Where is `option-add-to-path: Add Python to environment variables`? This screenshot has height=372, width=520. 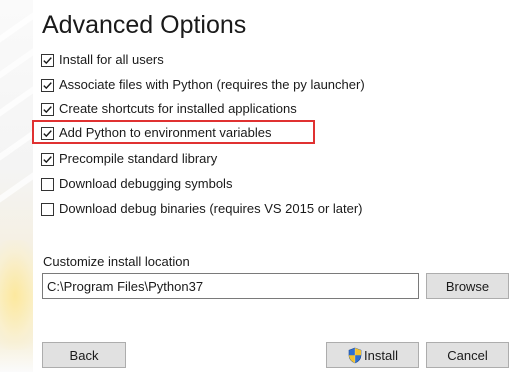
option-add-to-path: Add Python to environment variables is located at coordinates (156, 133).